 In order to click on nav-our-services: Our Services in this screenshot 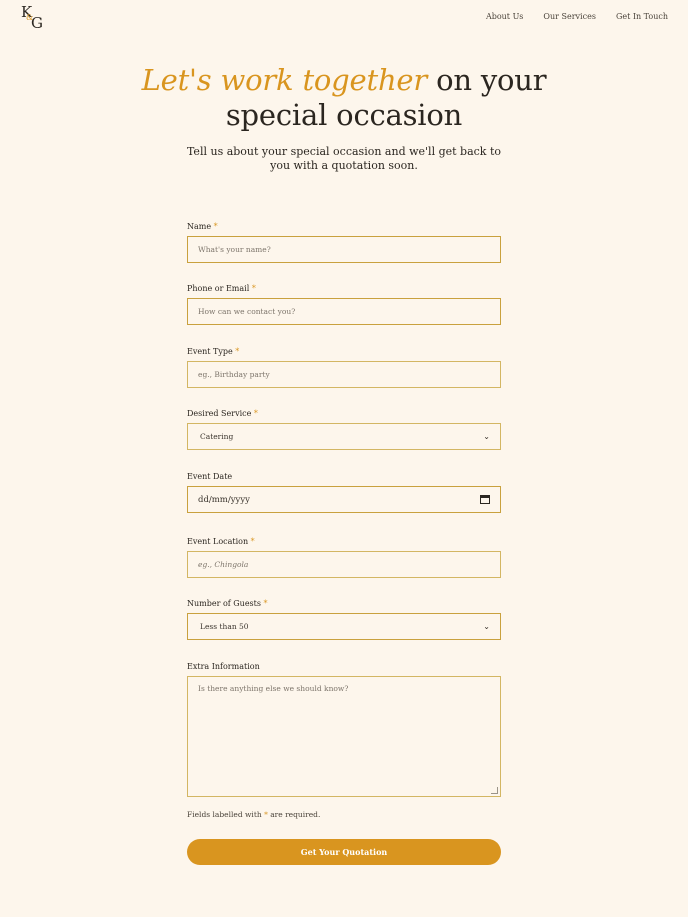, I will do `click(569, 16)`.